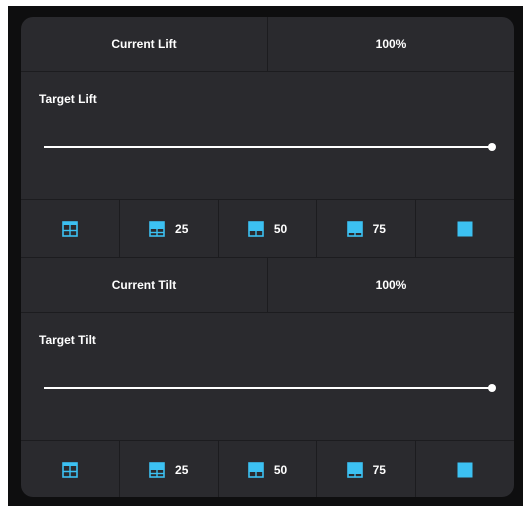 The width and height of the screenshot is (523, 507). I want to click on current-lift-row: Current Lift 100%, so click(267, 44).